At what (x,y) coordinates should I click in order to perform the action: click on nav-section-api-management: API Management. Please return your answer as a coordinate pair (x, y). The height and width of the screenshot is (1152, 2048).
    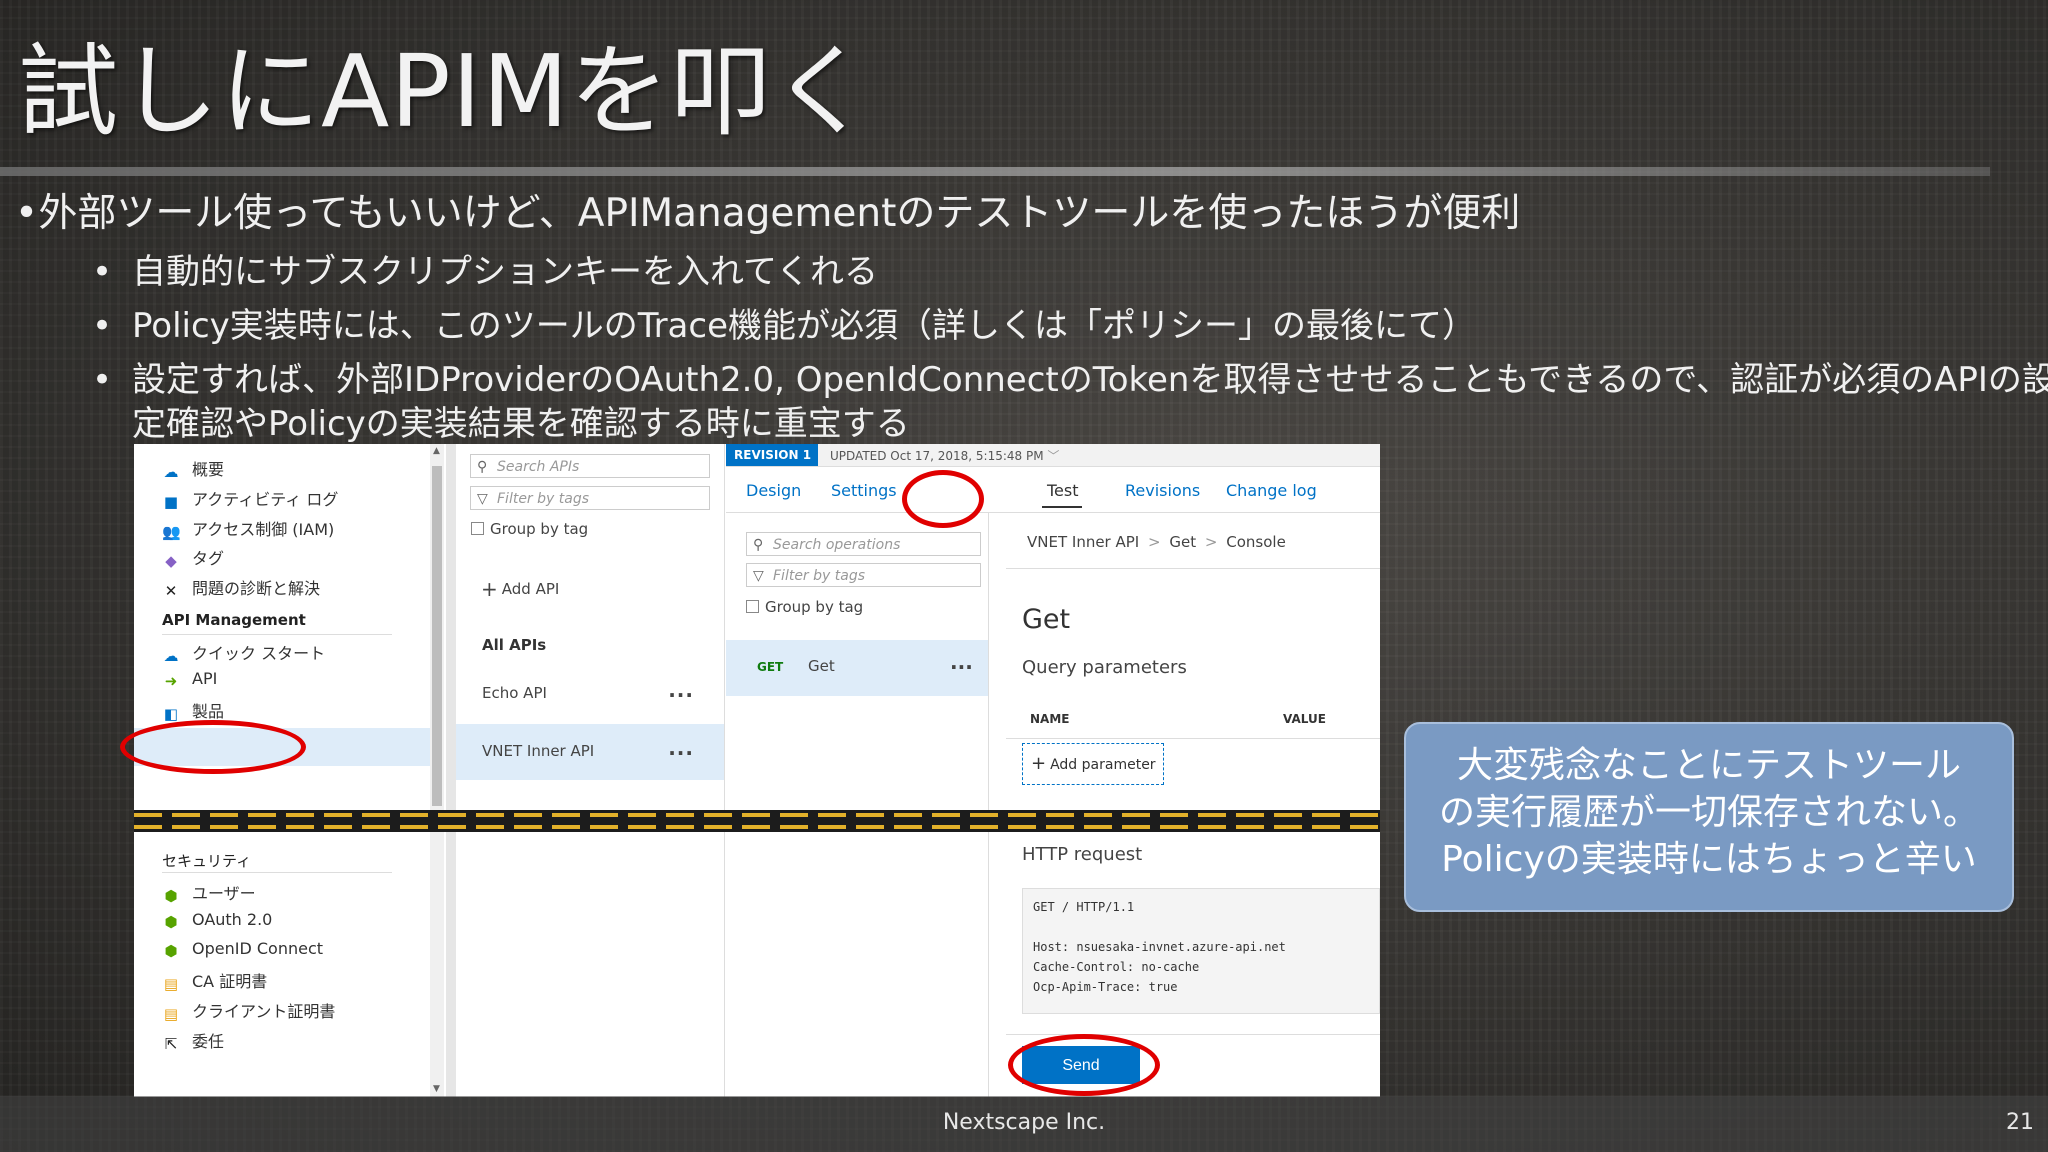
    Looking at the image, I should click on (234, 620).